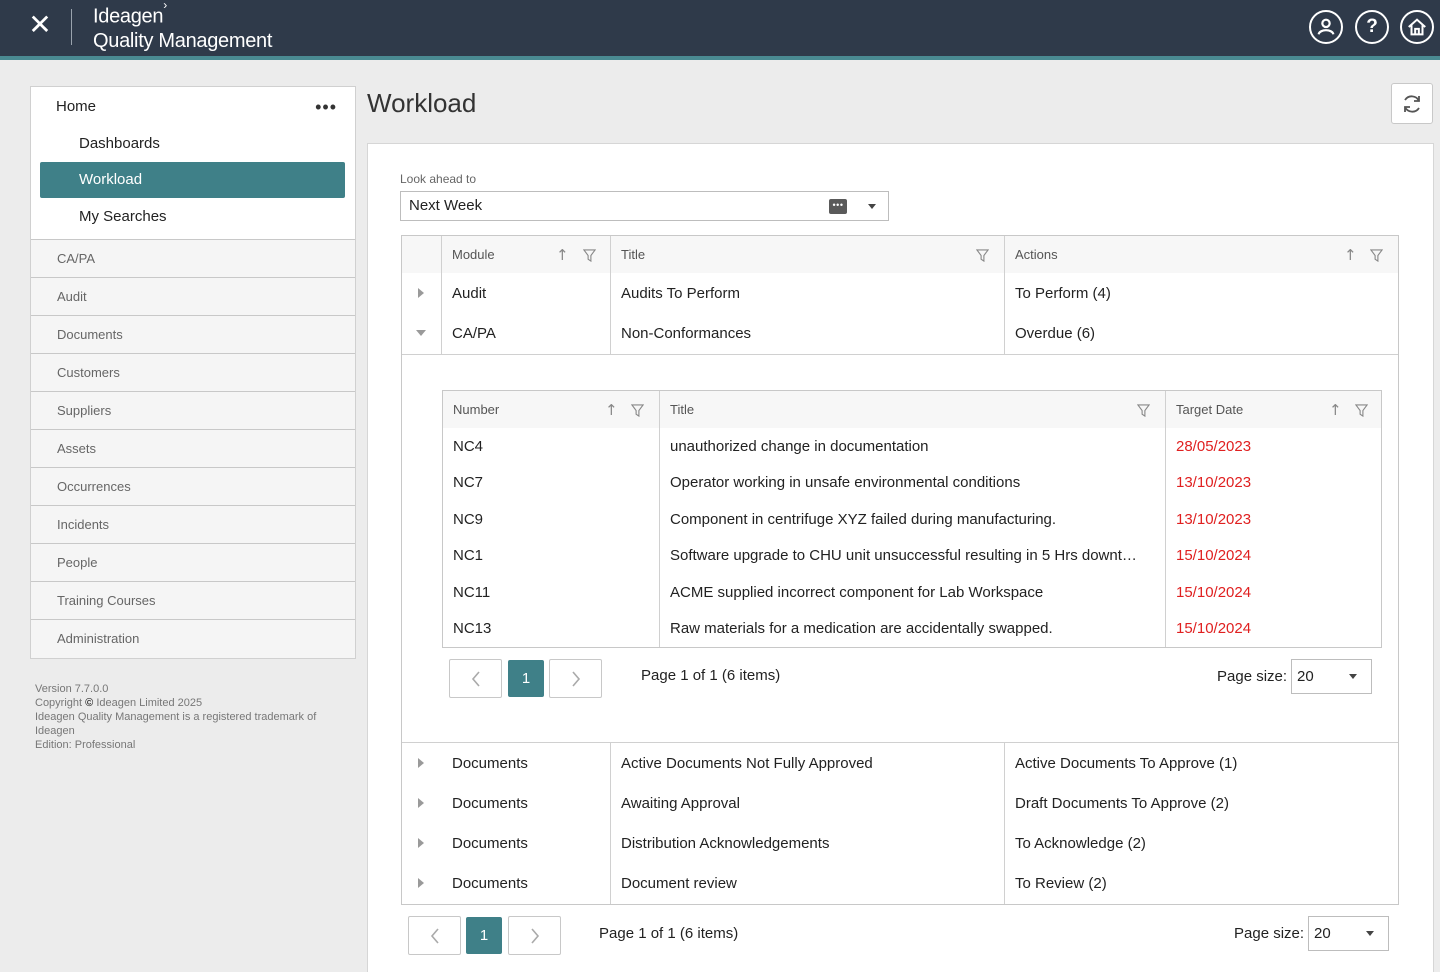  Describe the element at coordinates (193, 639) in the screenshot. I see `sidebar-item-administration: Administration` at that location.